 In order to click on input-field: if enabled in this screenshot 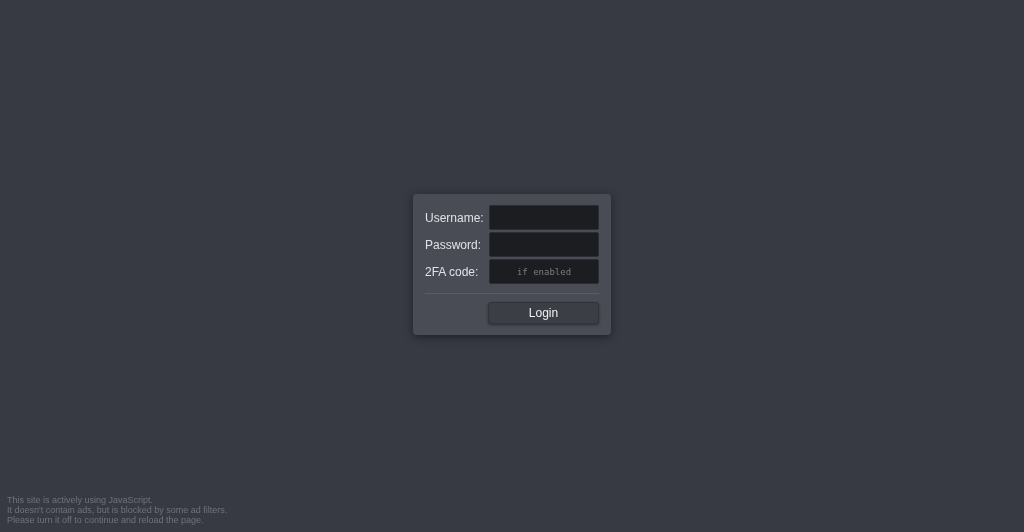, I will do `click(544, 271)`.